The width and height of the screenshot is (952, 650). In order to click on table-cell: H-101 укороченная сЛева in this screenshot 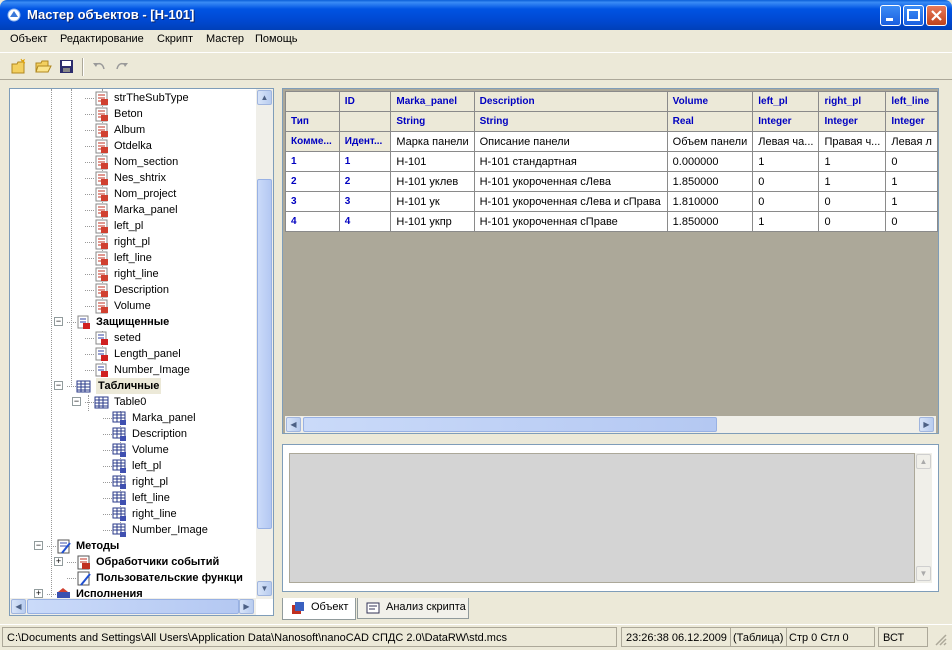, I will do `click(570, 181)`.